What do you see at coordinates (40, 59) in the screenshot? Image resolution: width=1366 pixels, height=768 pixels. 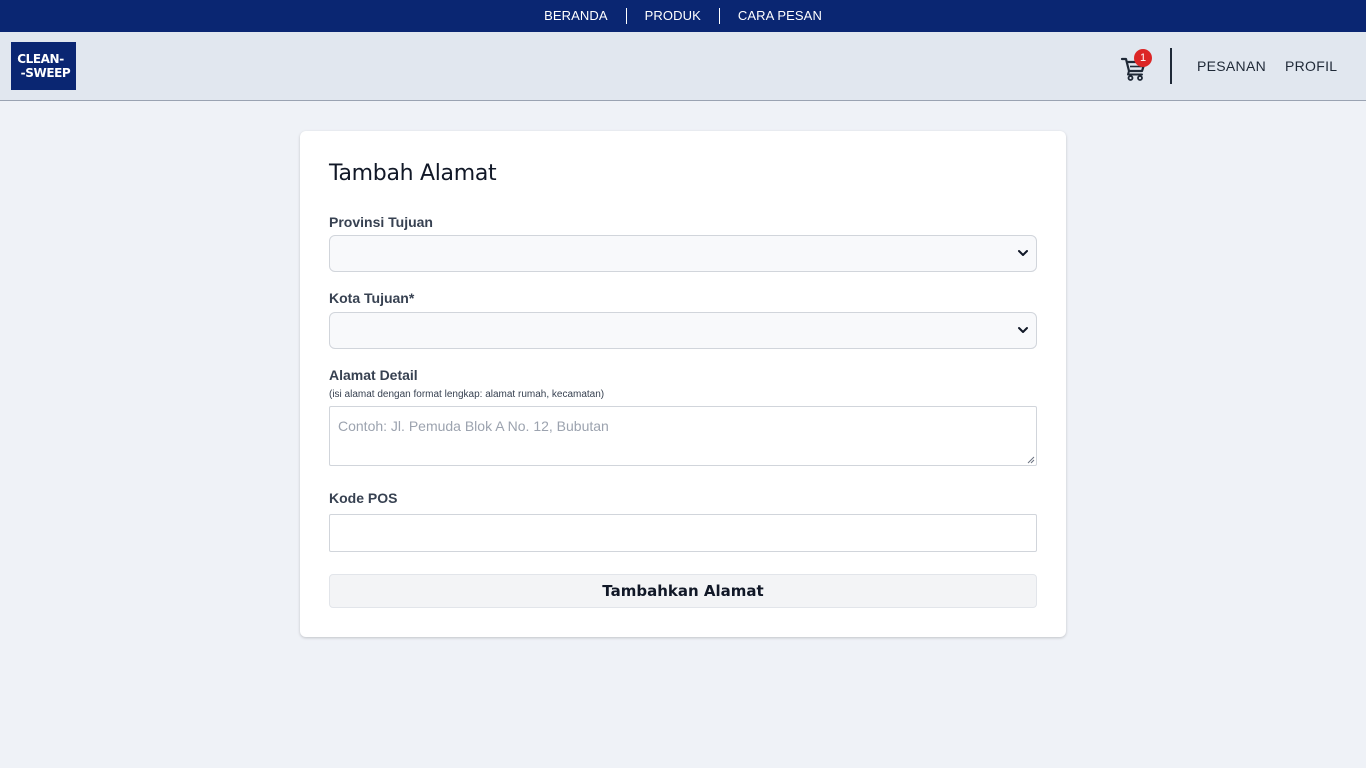 I see `logo-line-1: CLEAN-` at bounding box center [40, 59].